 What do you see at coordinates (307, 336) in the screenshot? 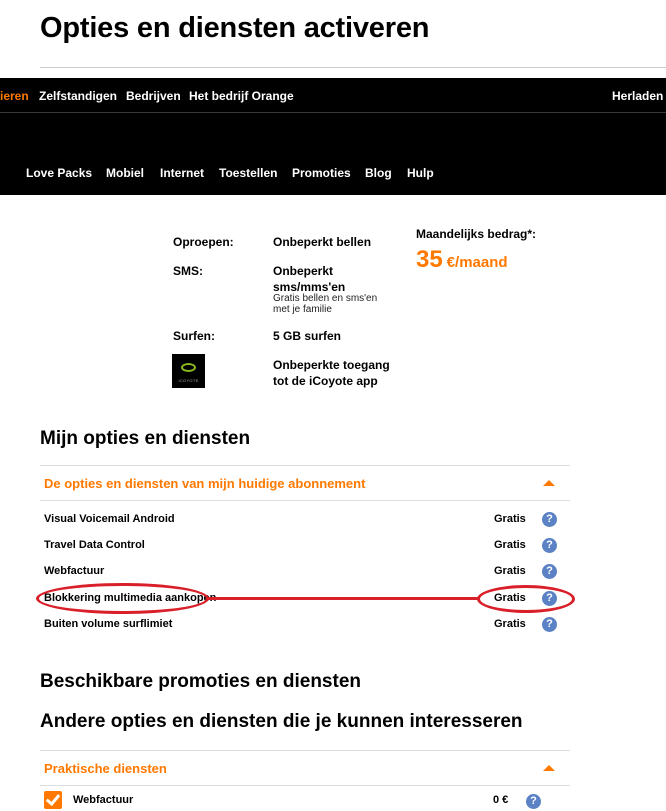
I see `plan-data-value: 5 GB surfen` at bounding box center [307, 336].